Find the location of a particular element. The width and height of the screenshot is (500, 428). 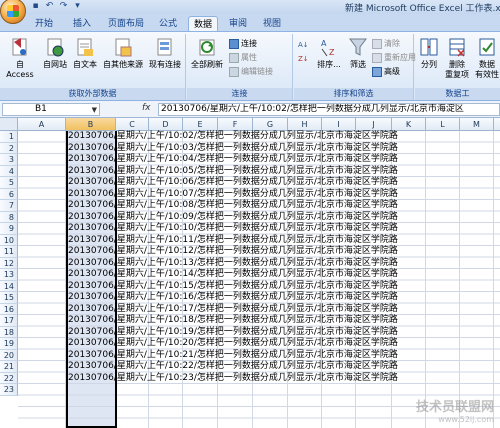

row-header-5: 5 is located at coordinates (9, 183).